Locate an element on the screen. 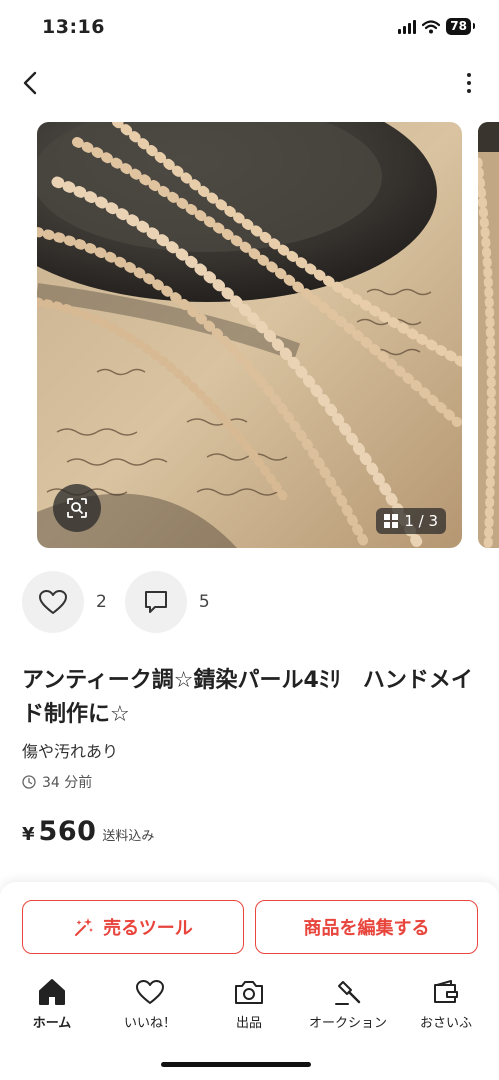  image-counter: 1 / 3 is located at coordinates (411, 521).